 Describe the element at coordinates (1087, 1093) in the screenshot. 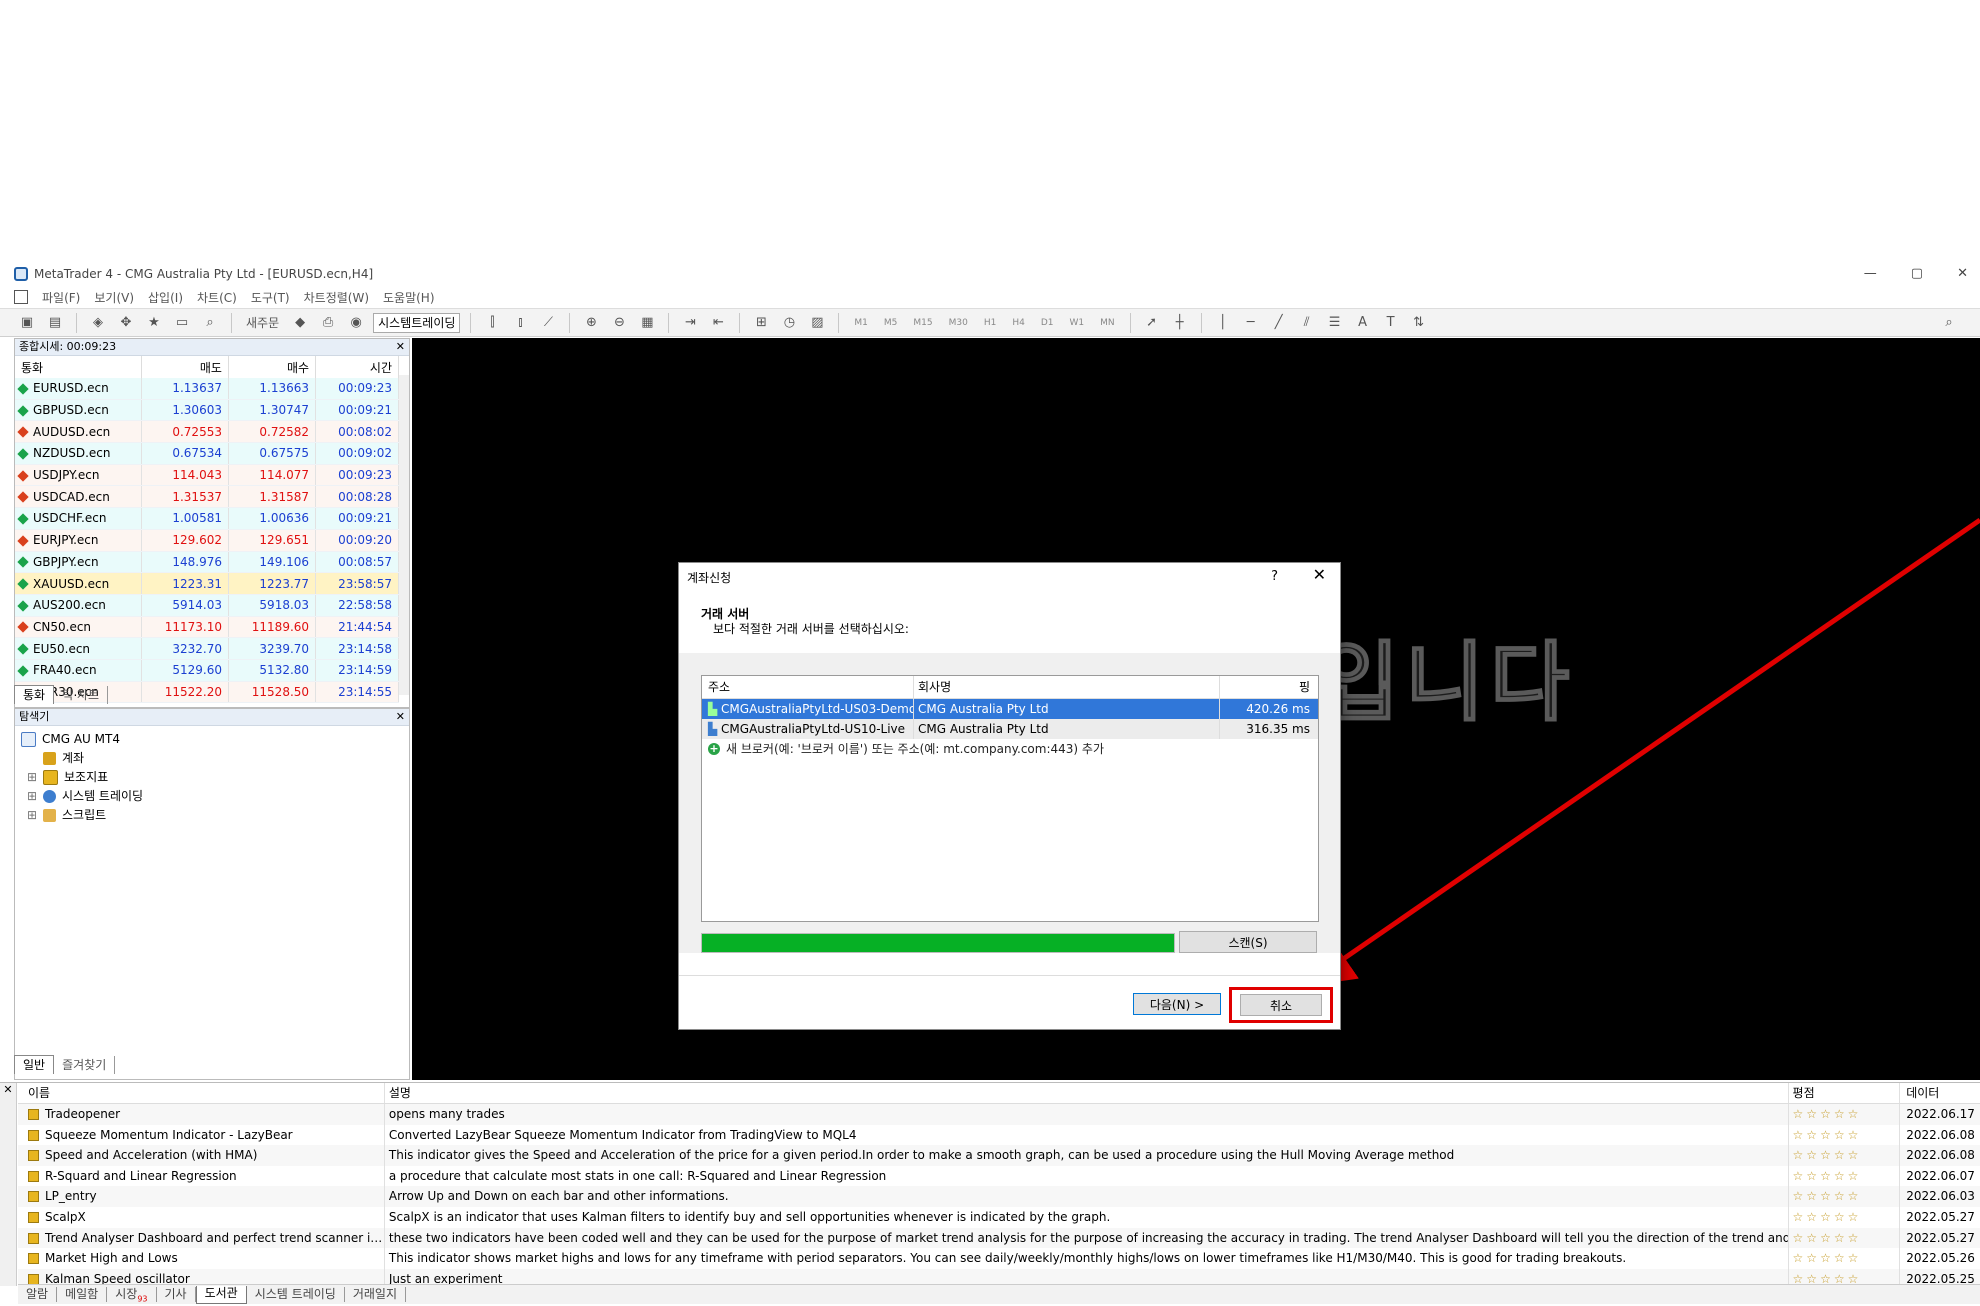

I see `column-header-description: 설명` at that location.